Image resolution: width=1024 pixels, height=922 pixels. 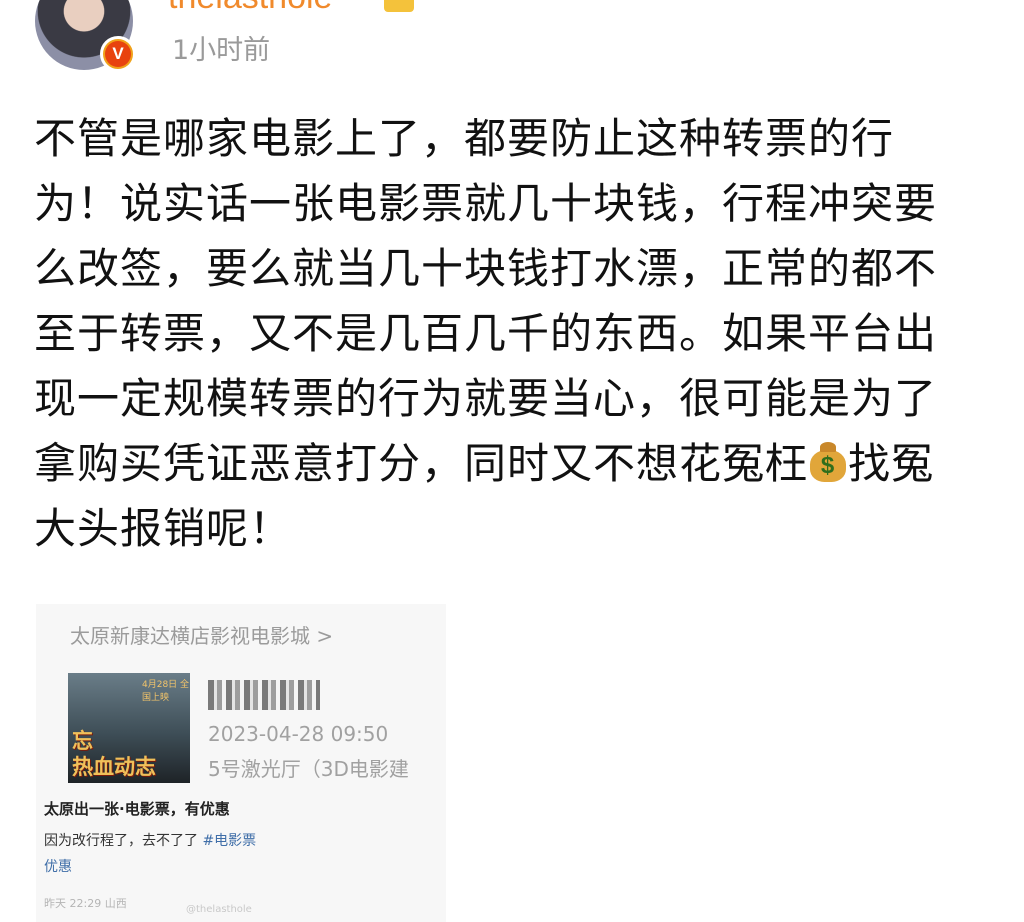 What do you see at coordinates (85, 903) in the screenshot?
I see `listing-meta: 昨天 22:29 山西` at bounding box center [85, 903].